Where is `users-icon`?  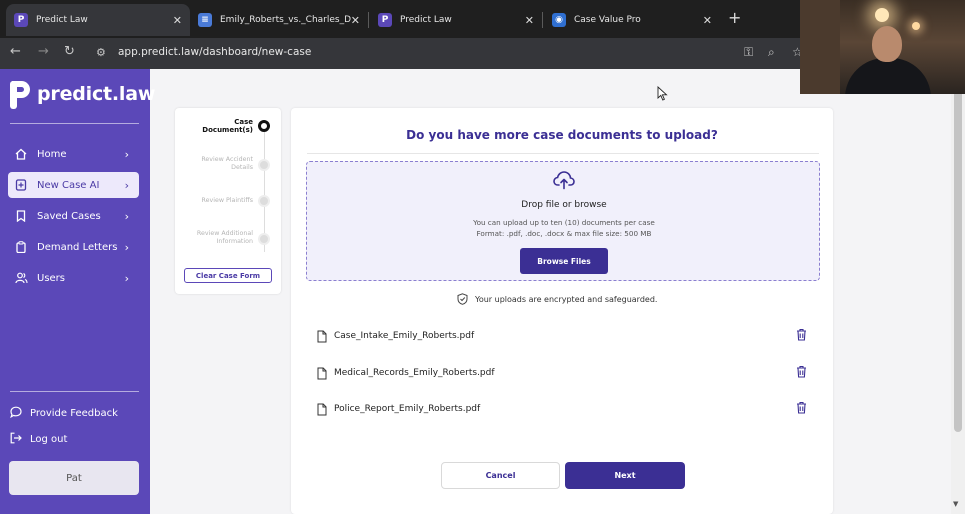 users-icon is located at coordinates (21, 278).